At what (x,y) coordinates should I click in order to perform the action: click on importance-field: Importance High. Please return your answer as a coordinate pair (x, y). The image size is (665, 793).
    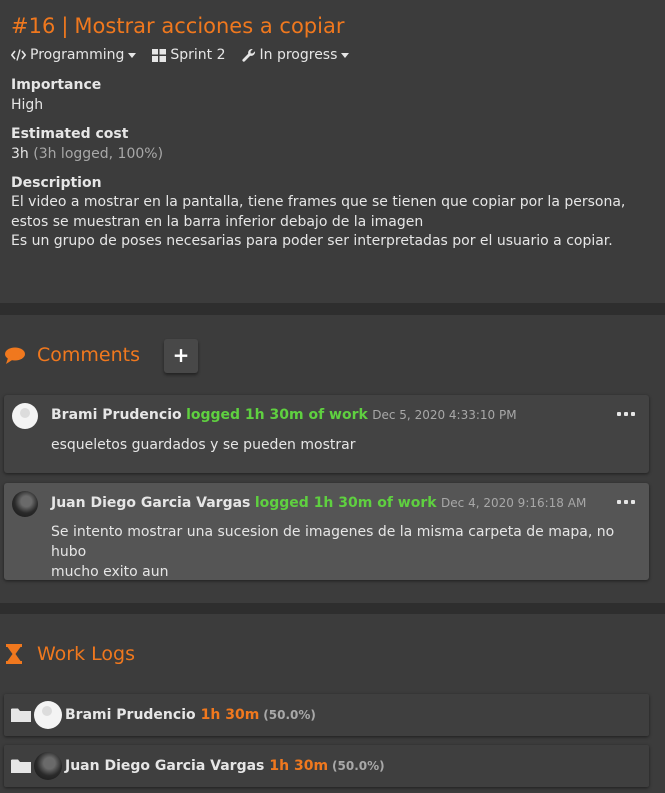
    Looking at the image, I should click on (332, 95).